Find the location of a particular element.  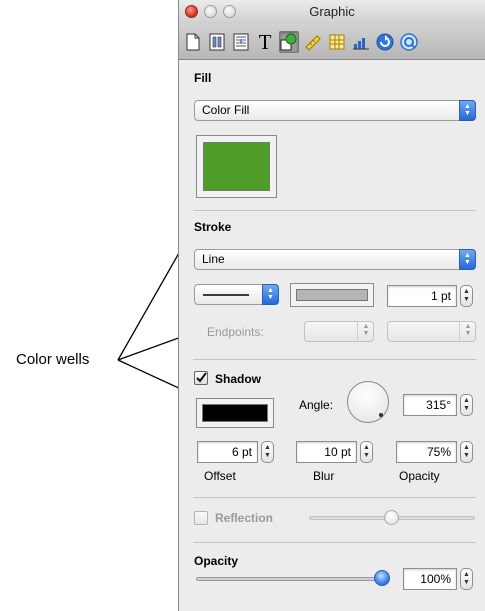

reflection-slider-knob is located at coordinates (391, 517).